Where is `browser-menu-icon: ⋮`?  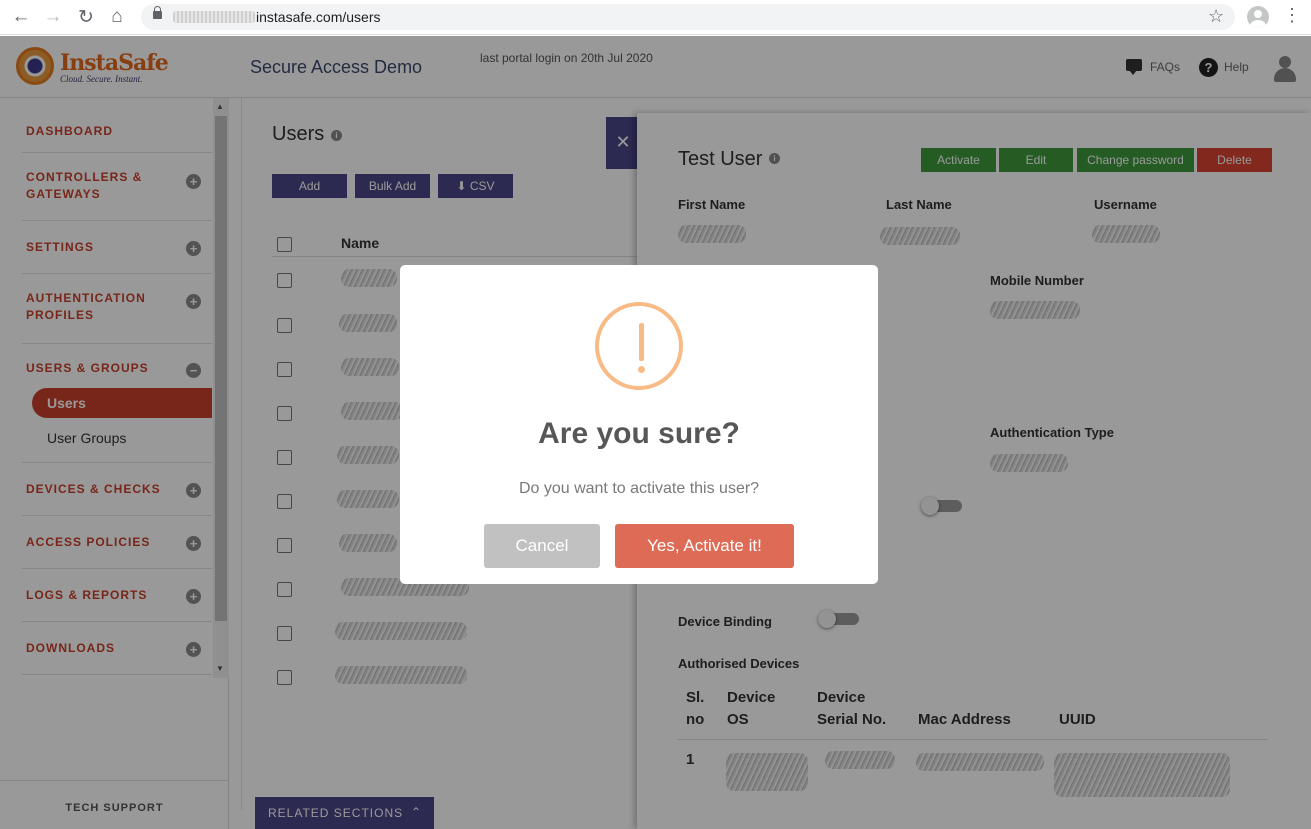
browser-menu-icon: ⋮ is located at coordinates (1292, 15).